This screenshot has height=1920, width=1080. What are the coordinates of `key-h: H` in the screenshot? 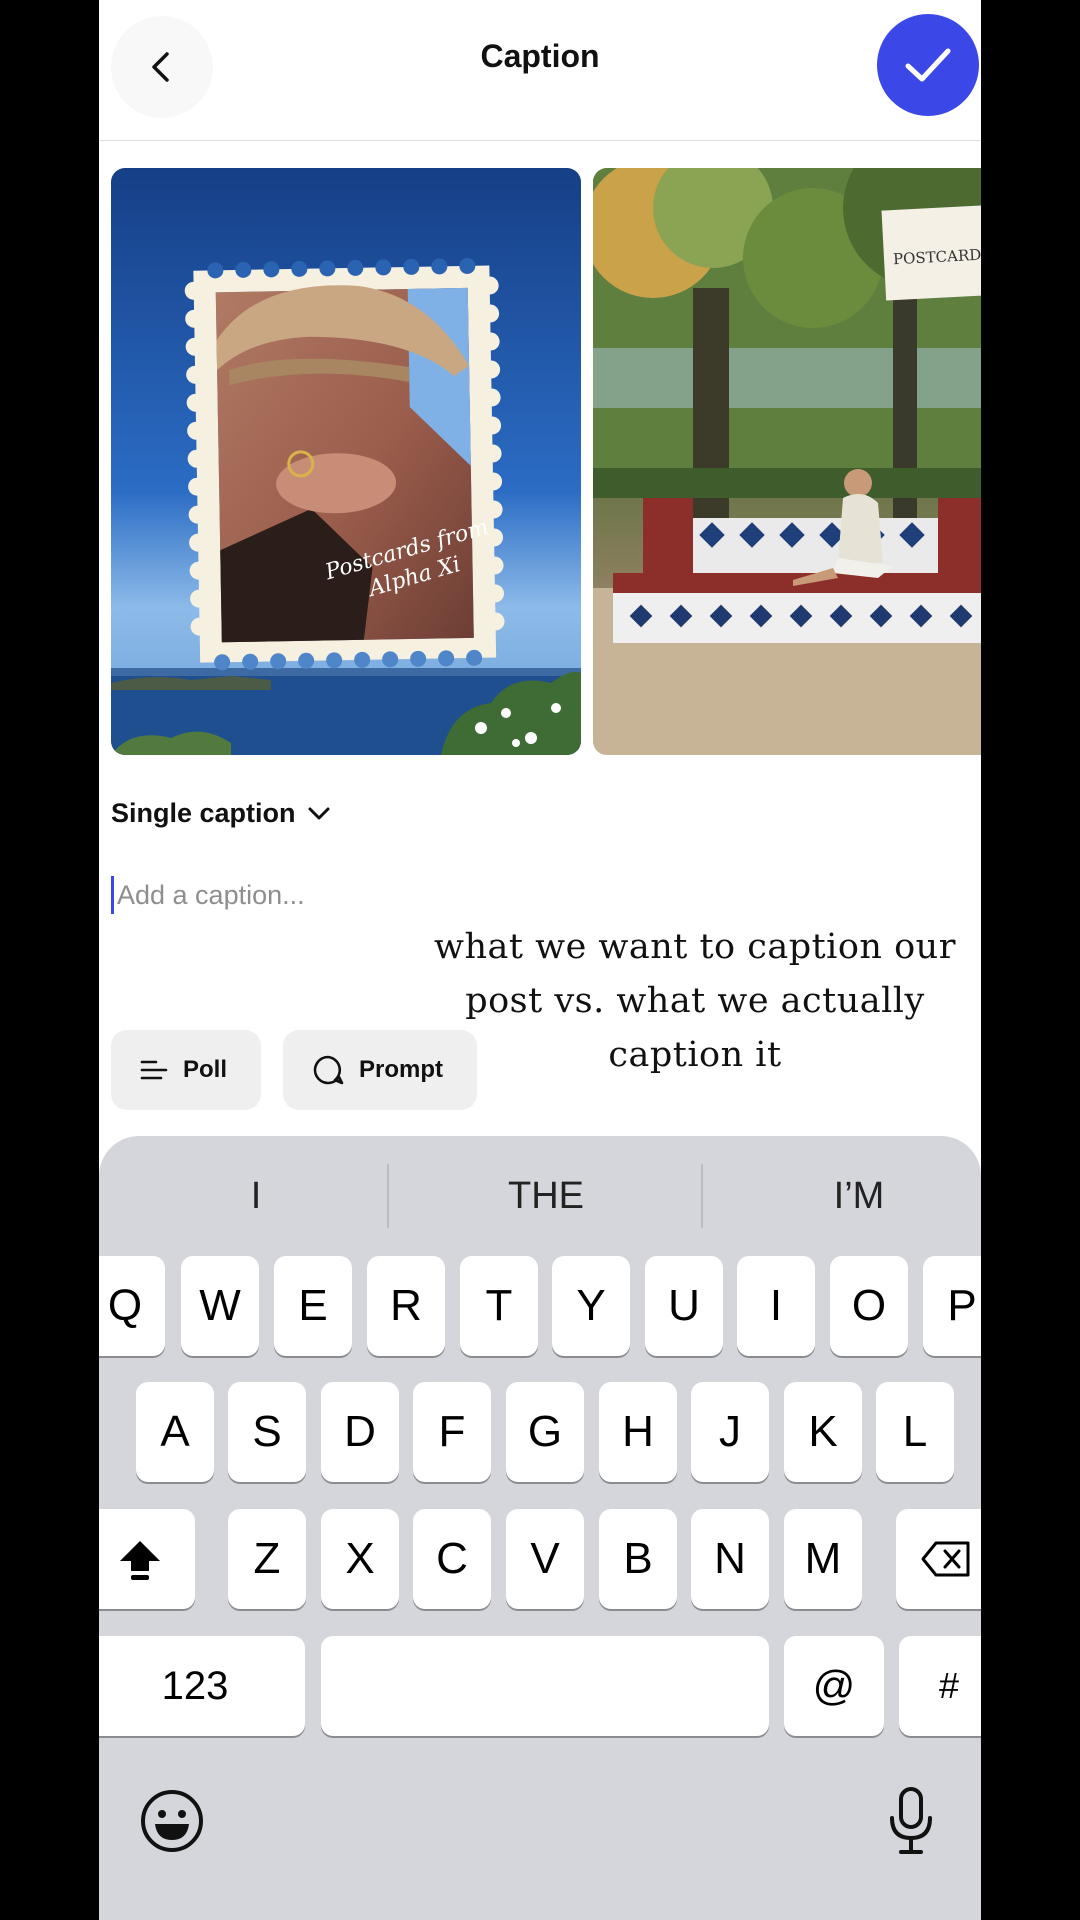 It's located at (638, 1432).